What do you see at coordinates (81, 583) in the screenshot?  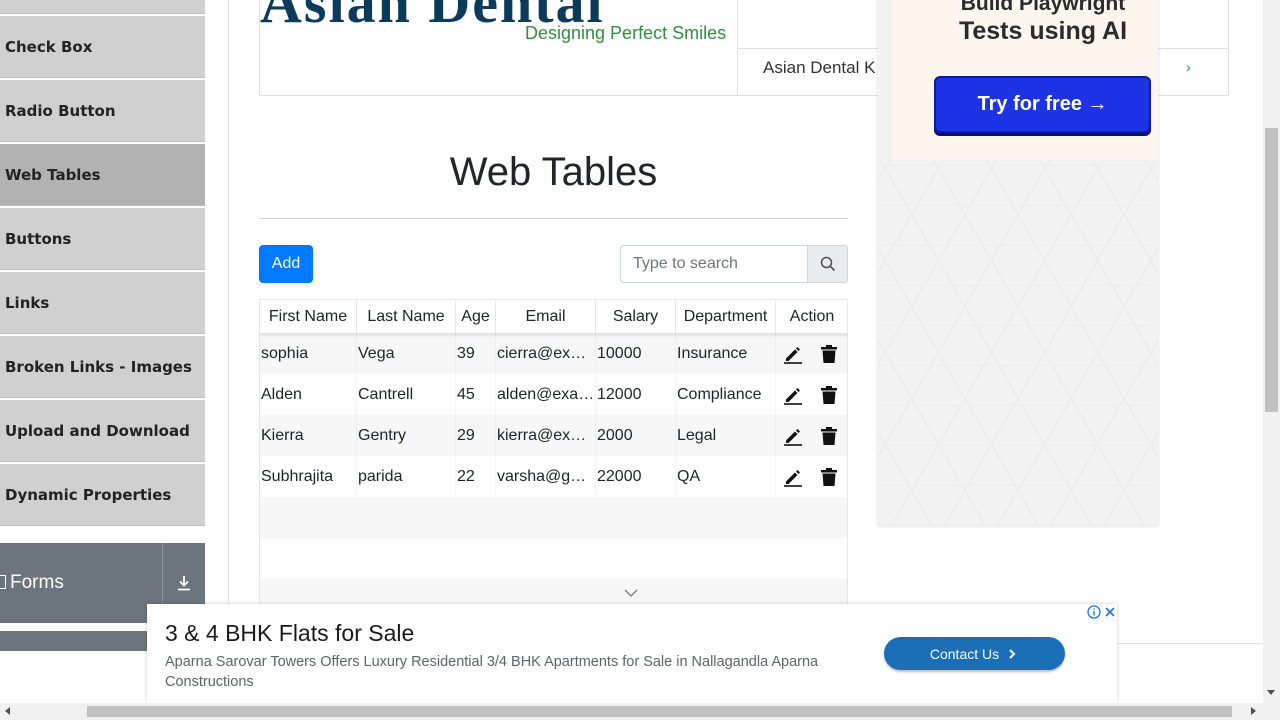 I see `group-header-label: Forms` at bounding box center [81, 583].